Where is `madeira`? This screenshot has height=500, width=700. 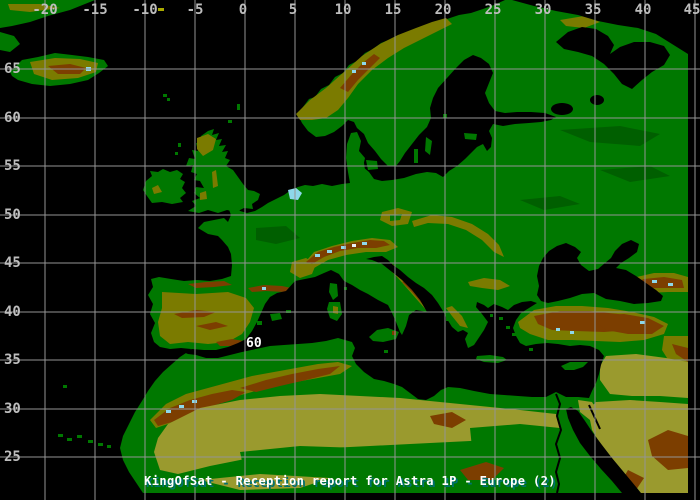
madeira is located at coordinates (65, 386).